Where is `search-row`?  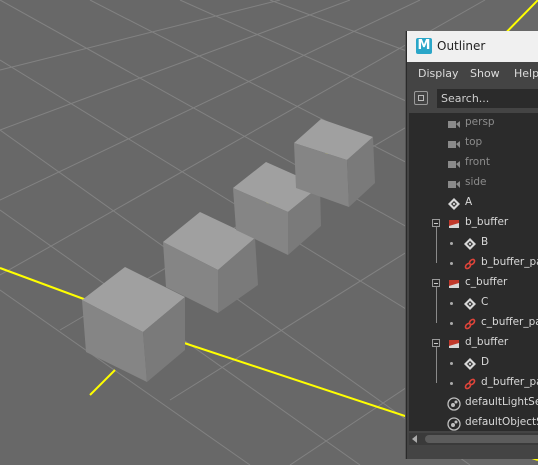 search-row is located at coordinates (472, 99).